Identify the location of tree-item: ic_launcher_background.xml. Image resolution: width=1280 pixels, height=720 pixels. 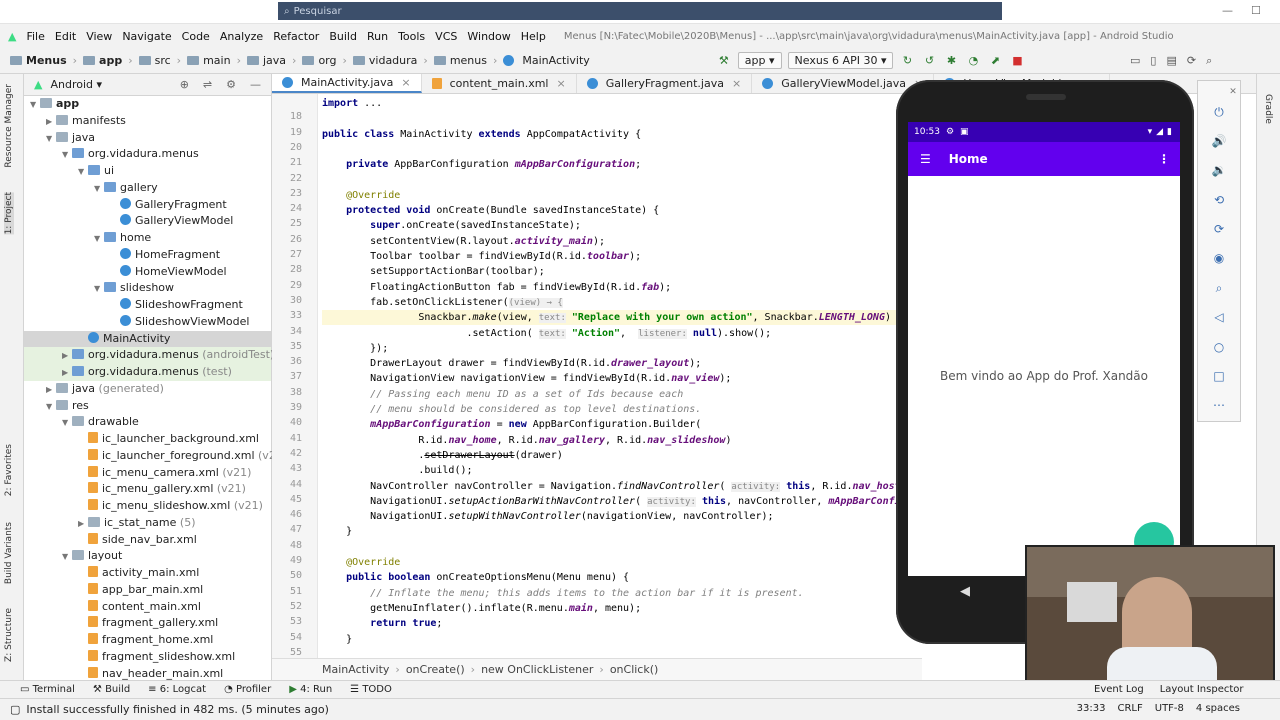
(147, 439).